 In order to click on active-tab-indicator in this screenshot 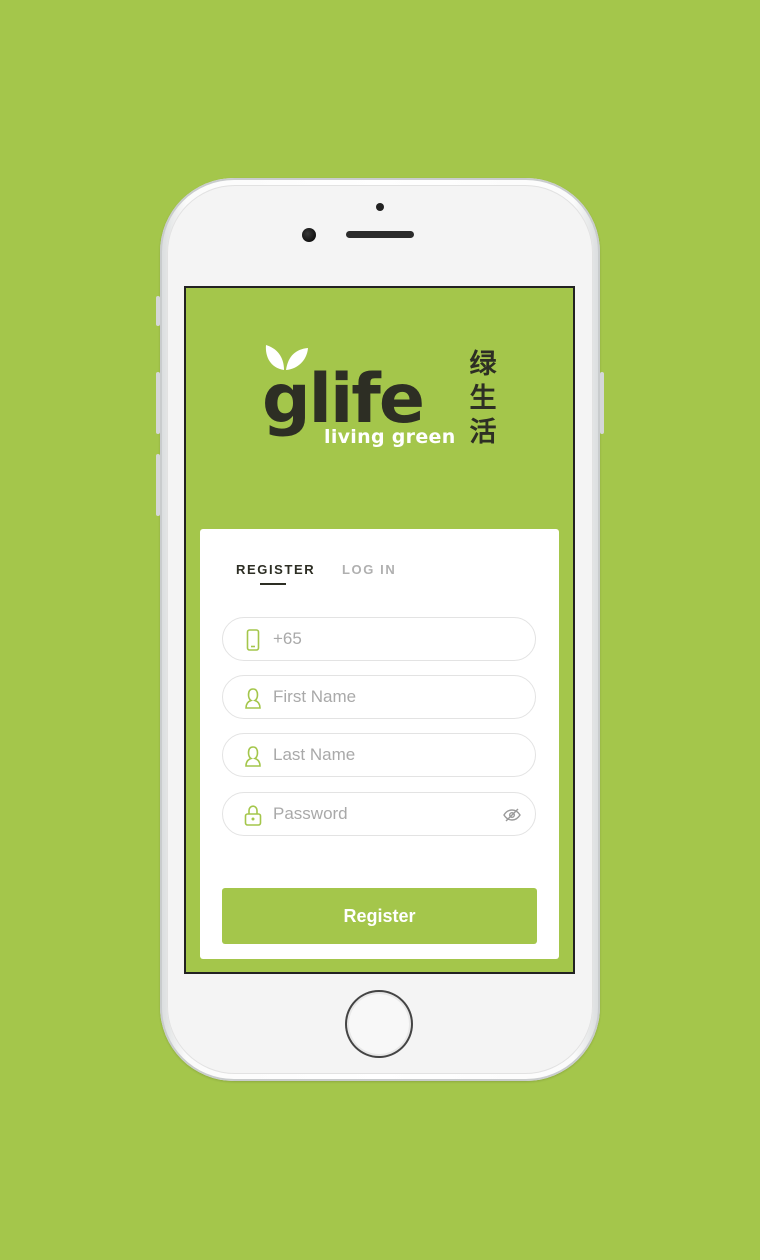, I will do `click(273, 584)`.